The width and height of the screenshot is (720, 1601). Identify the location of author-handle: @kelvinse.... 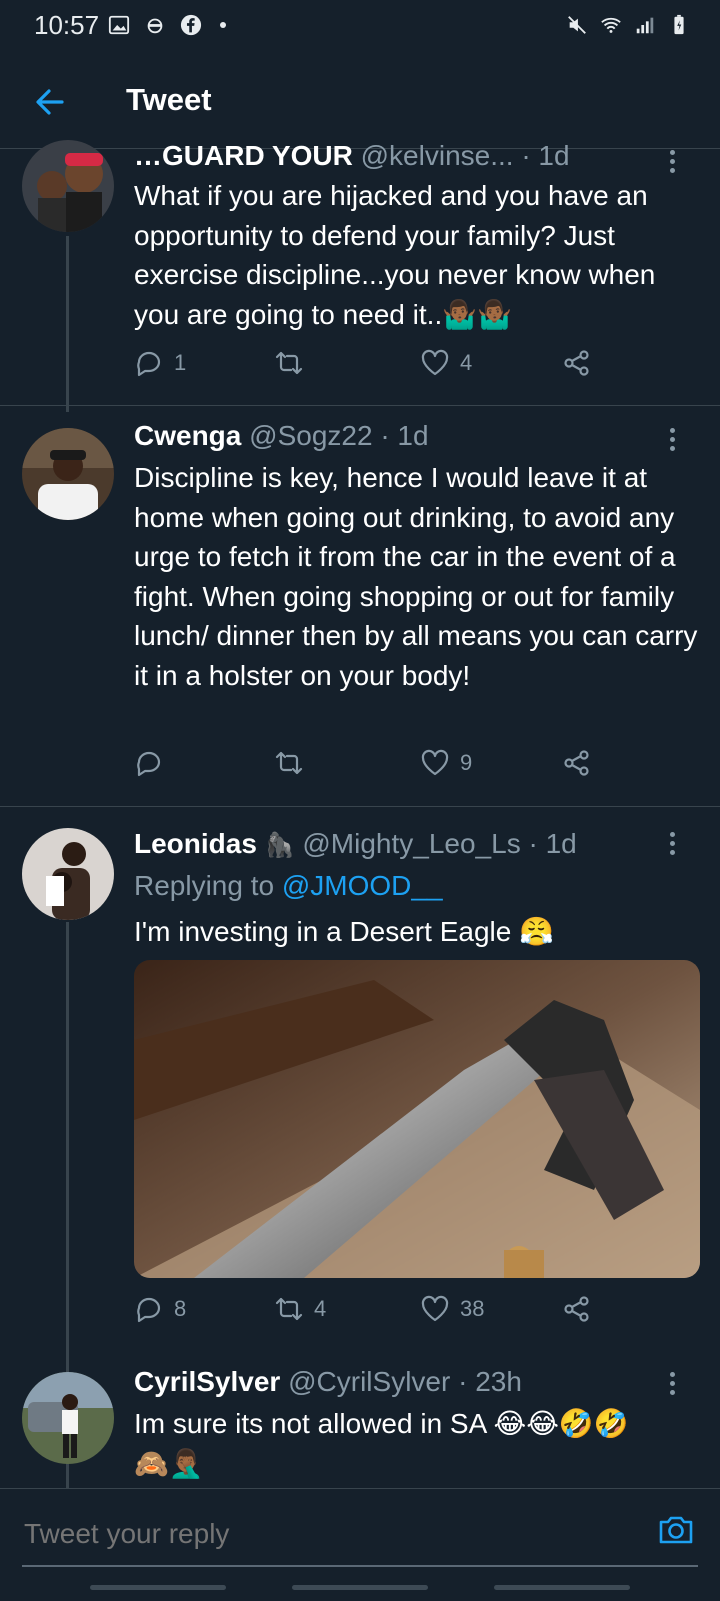
(437, 155).